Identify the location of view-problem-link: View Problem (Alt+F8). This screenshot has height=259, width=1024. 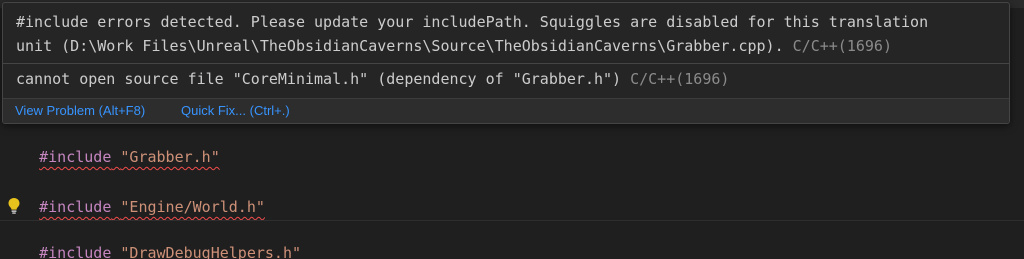
(80, 111).